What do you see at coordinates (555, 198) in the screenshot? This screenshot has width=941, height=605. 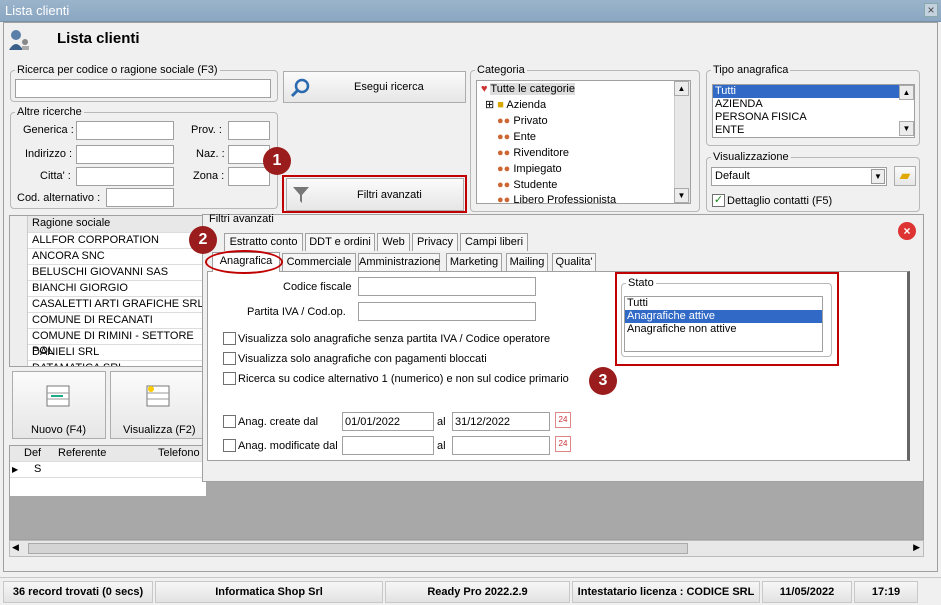 I see `tree-node-libero: ●● Libero Professionista` at bounding box center [555, 198].